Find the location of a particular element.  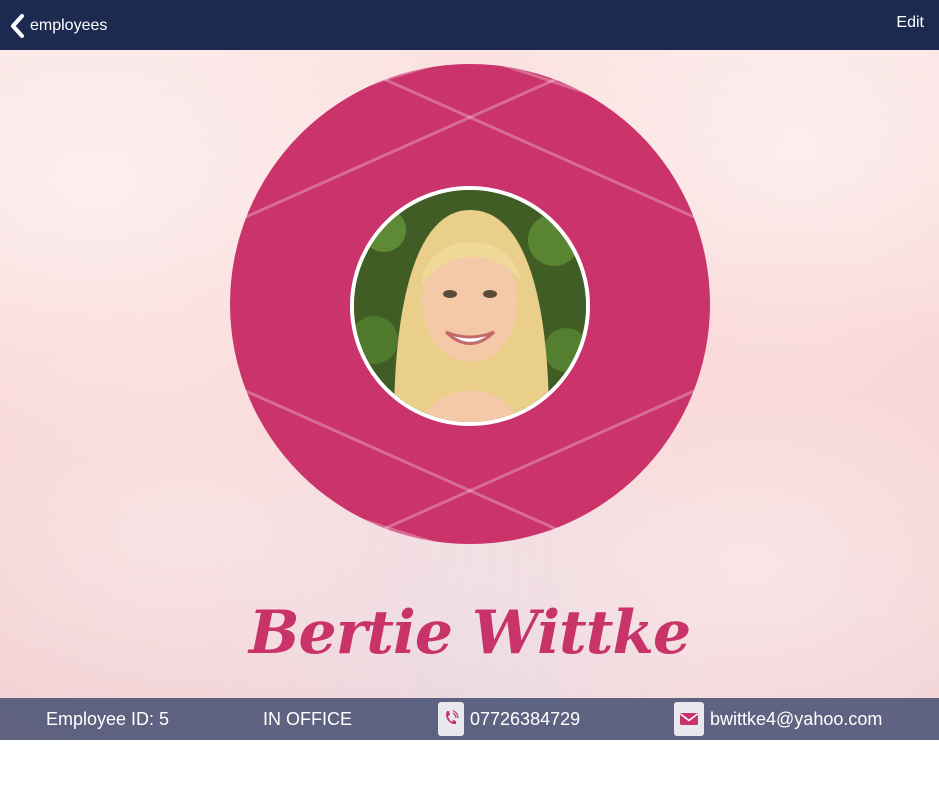

top-navigation-bar: employees Edit is located at coordinates (469, 25).